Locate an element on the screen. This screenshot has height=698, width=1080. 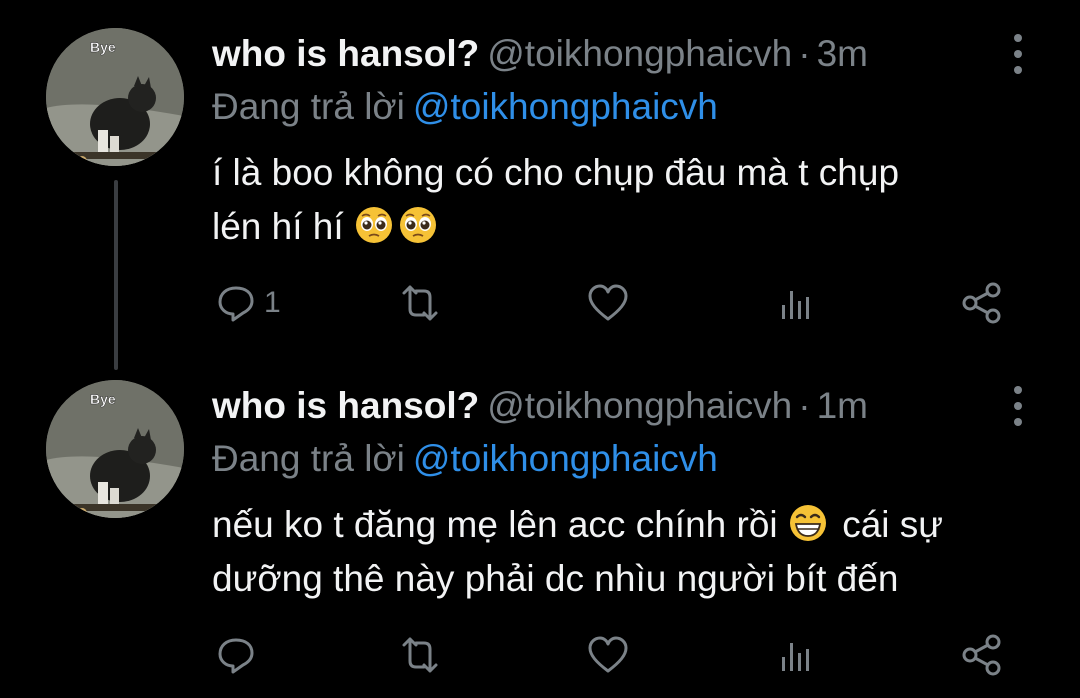
tweet-text-line: í là boo không có cho chụp đâu mà t chụp is located at coordinates (556, 172).